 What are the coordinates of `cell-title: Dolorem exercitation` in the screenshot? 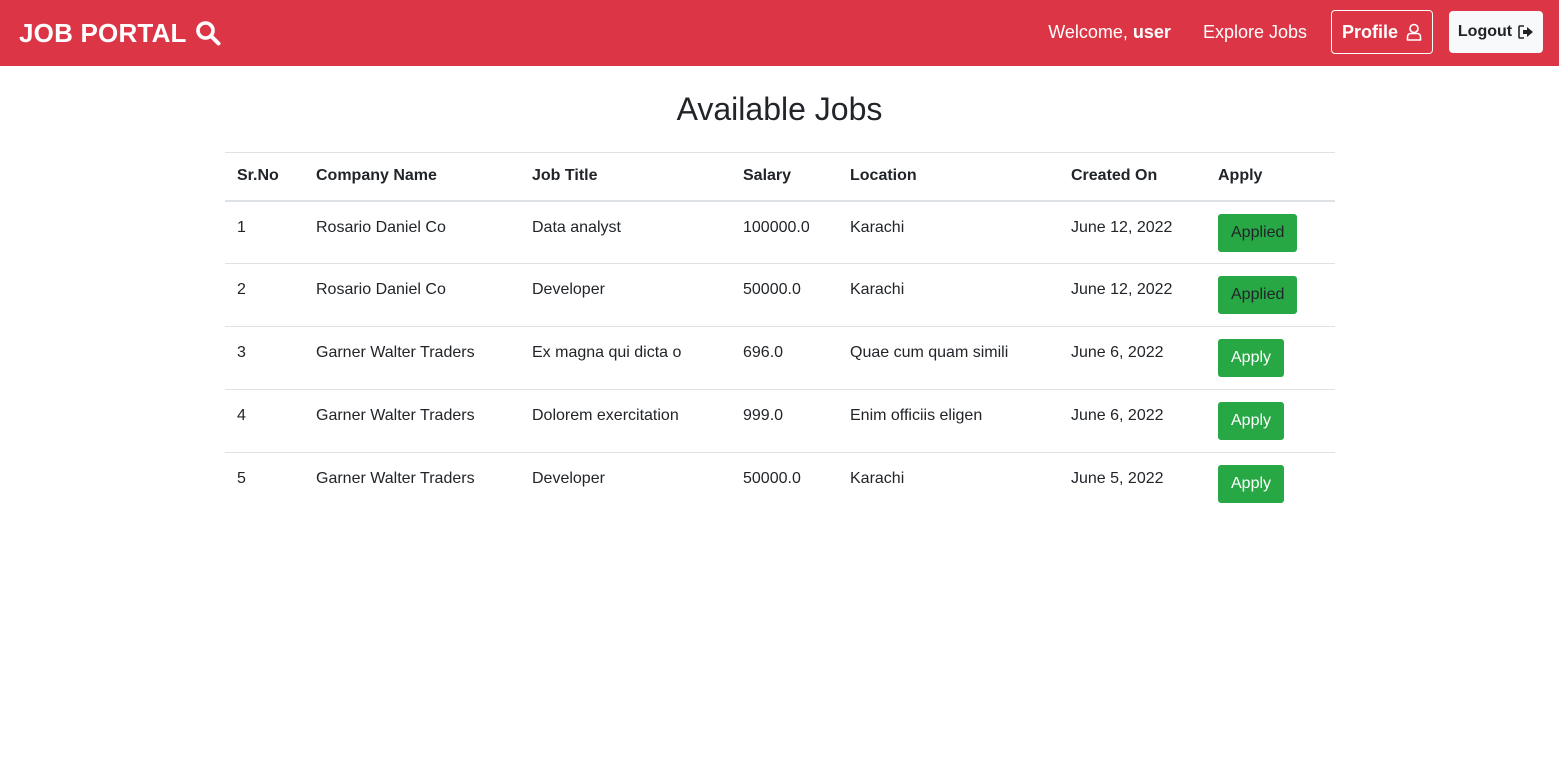 It's located at (625, 421).